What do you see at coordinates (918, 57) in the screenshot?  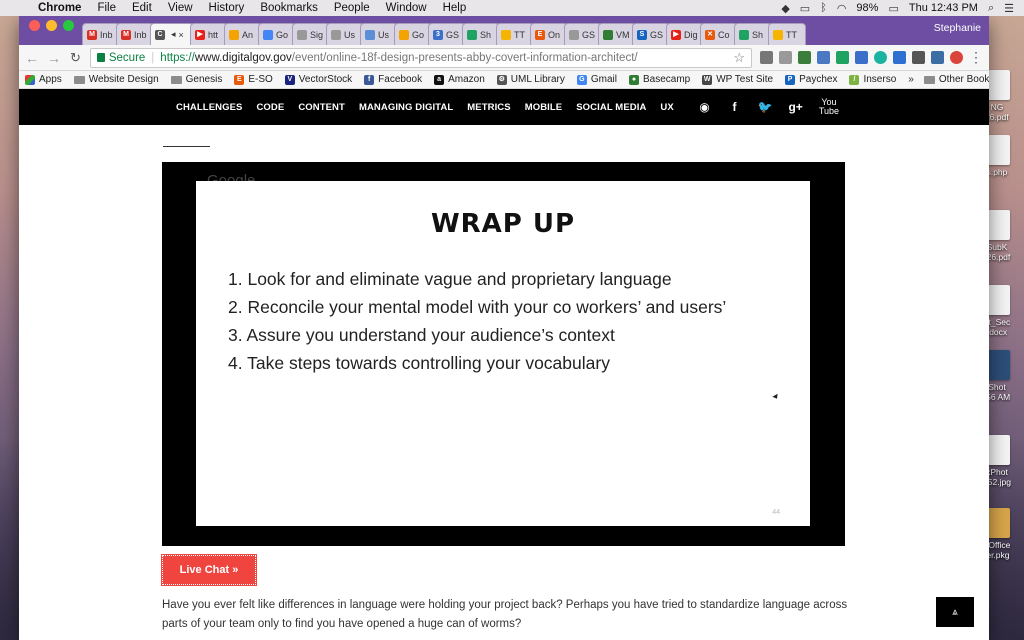 I see `chat-extension-icon` at bounding box center [918, 57].